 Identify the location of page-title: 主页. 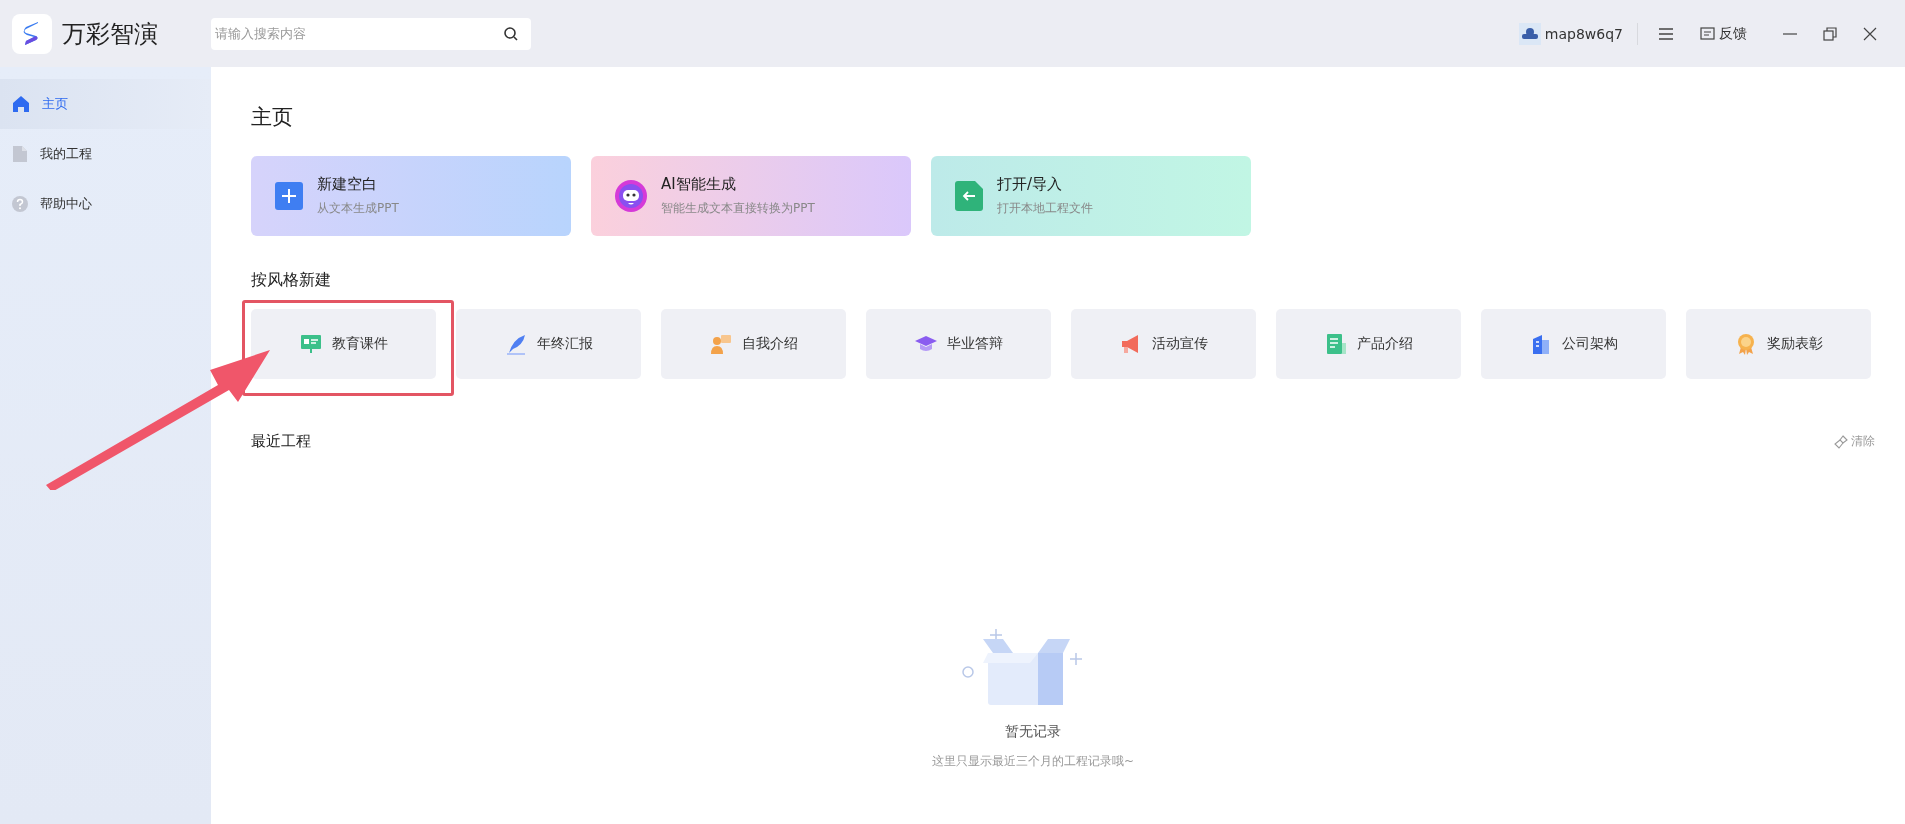
(272, 117).